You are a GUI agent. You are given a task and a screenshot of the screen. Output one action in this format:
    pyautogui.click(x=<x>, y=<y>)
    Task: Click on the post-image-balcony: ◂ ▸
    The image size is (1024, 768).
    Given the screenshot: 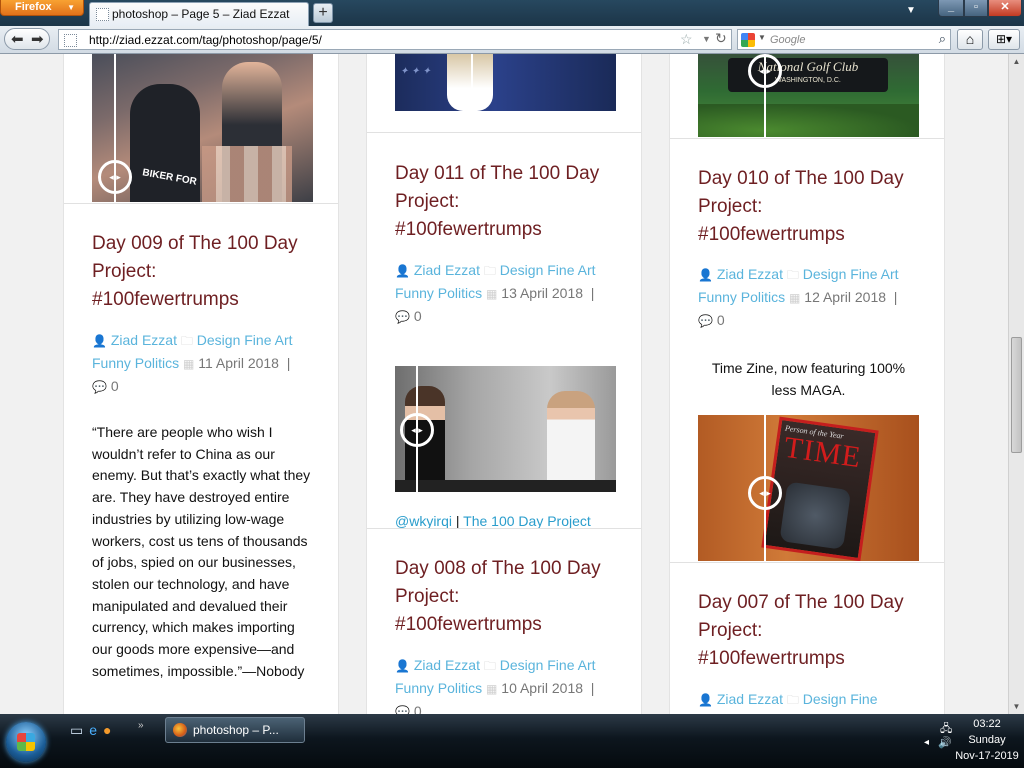 What is the action you would take?
    pyautogui.click(x=505, y=429)
    